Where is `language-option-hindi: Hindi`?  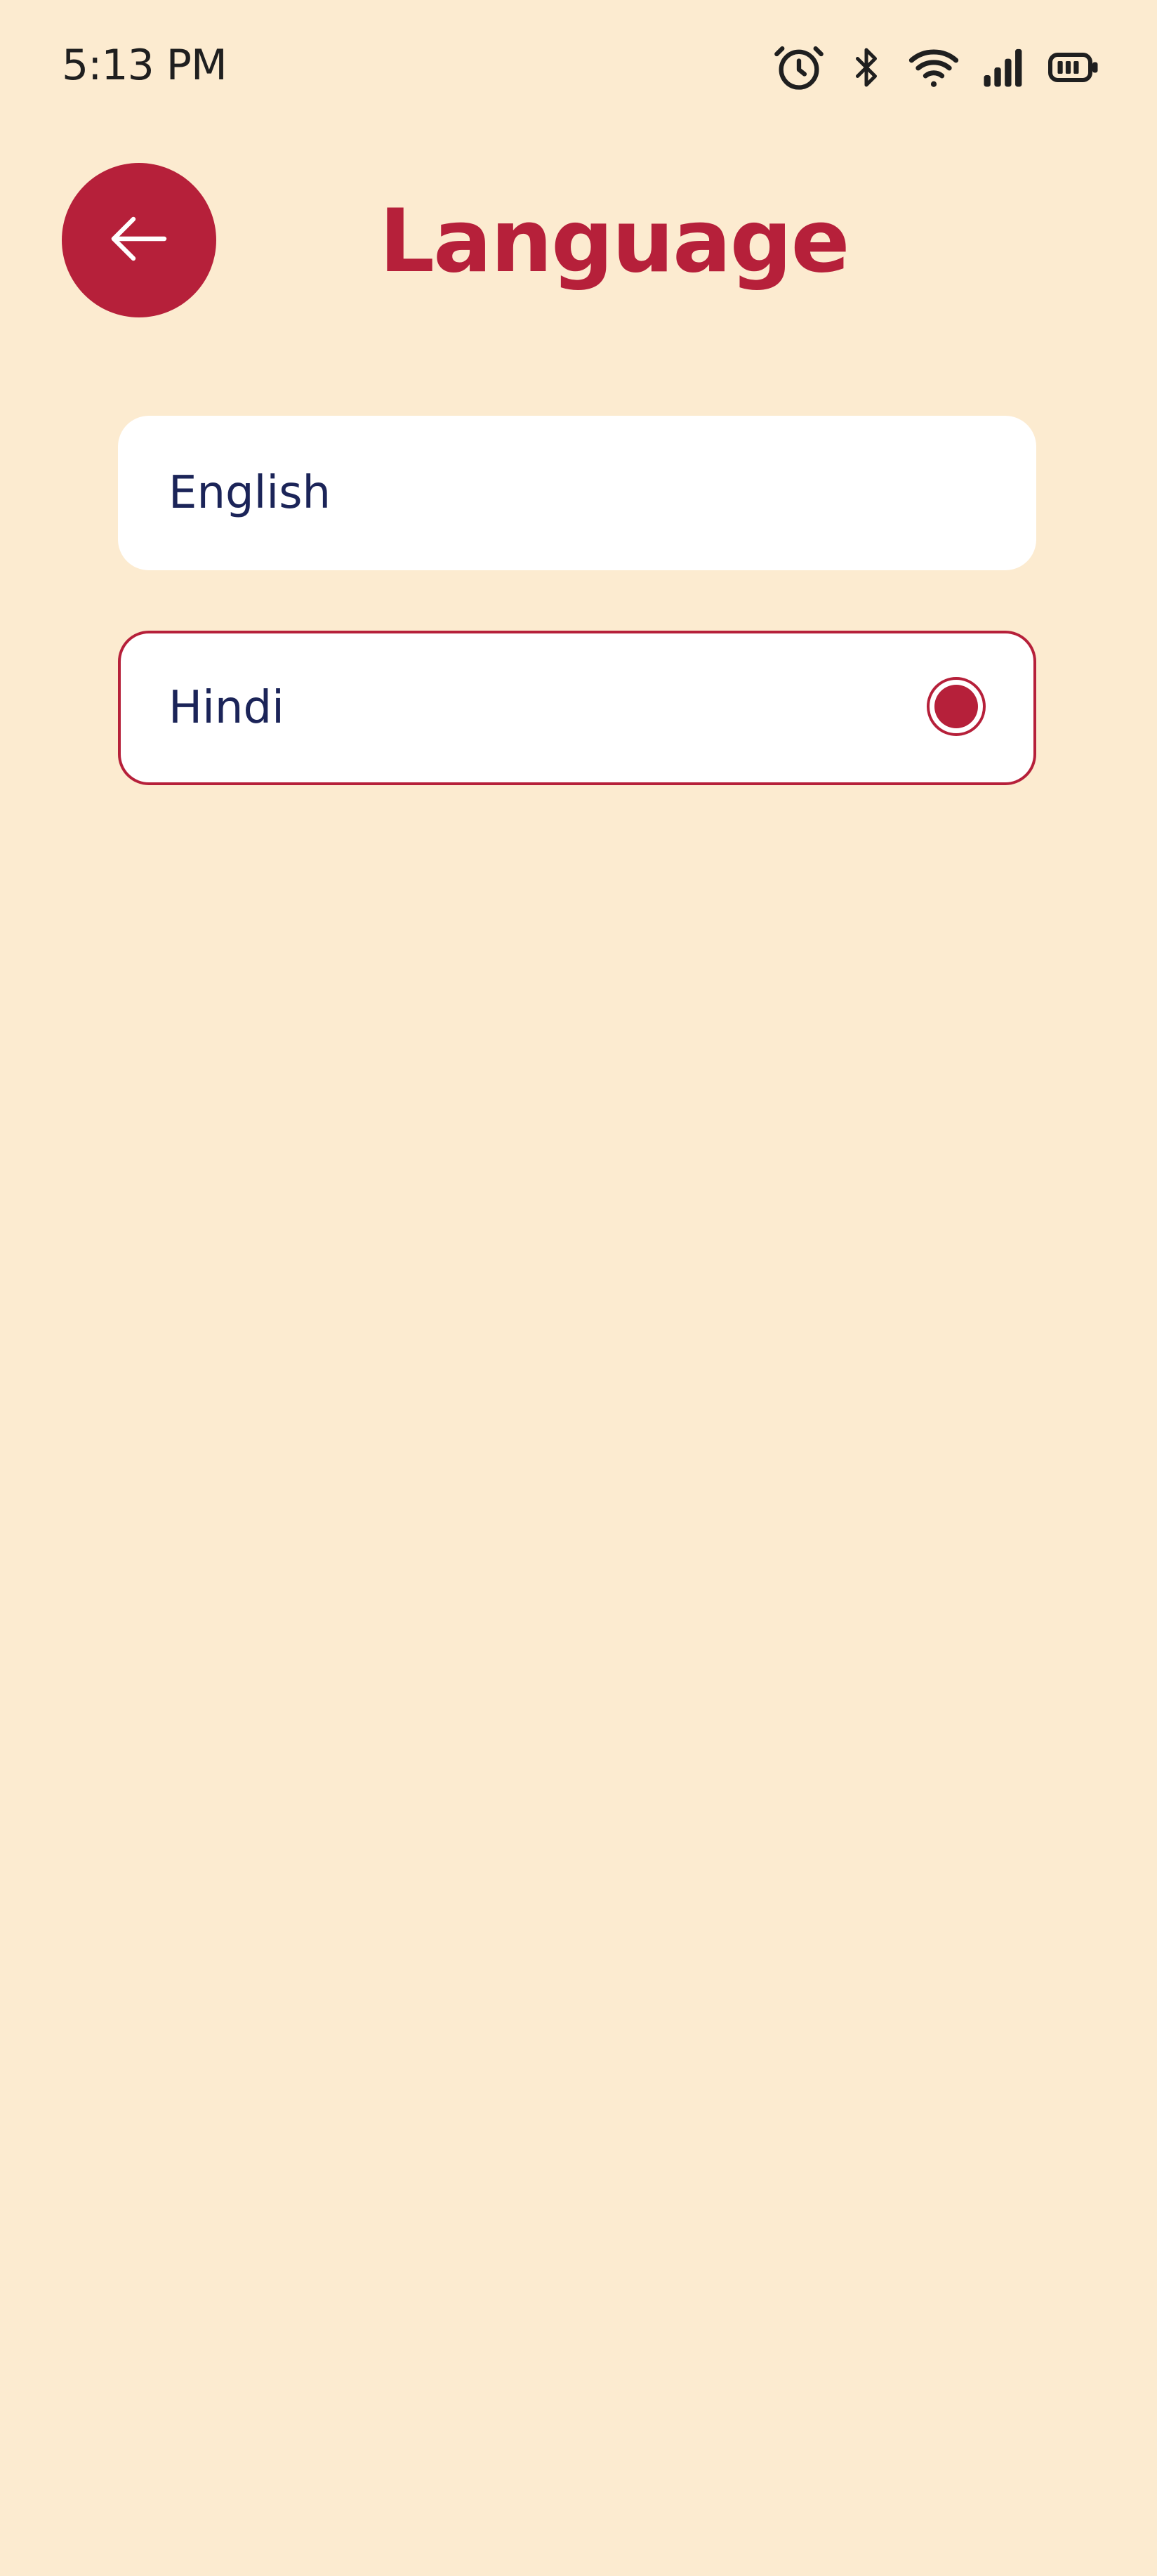 language-option-hindi: Hindi is located at coordinates (577, 708).